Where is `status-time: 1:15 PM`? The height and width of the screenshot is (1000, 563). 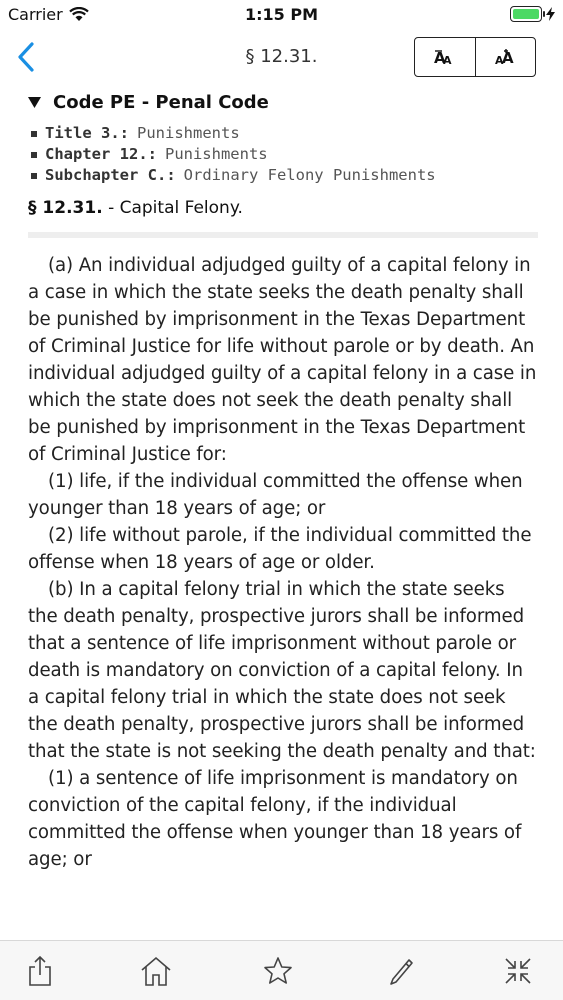 status-time: 1:15 PM is located at coordinates (281, 14).